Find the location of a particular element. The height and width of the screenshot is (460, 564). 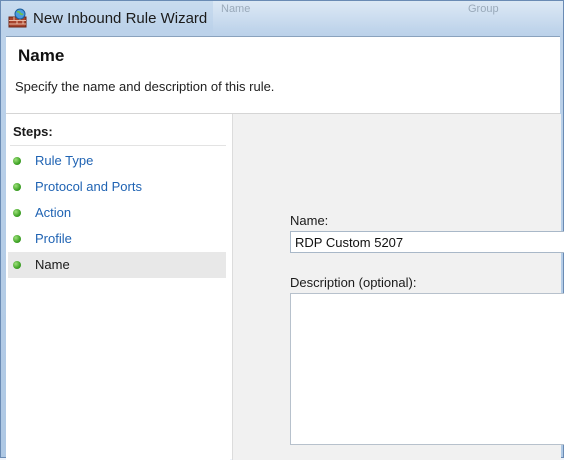

step-action: Action is located at coordinates (117, 213).